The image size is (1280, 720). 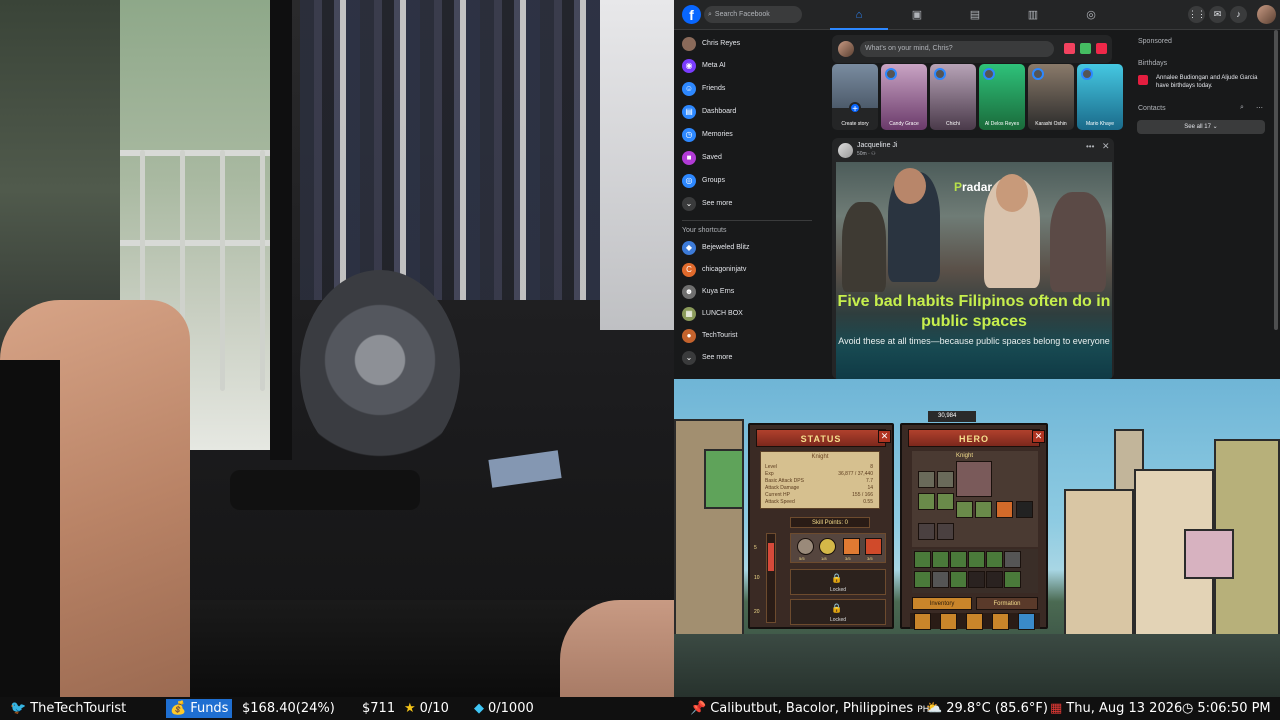 I want to click on sidebar-see-more-button: ⌄ See more, so click(x=750, y=204).